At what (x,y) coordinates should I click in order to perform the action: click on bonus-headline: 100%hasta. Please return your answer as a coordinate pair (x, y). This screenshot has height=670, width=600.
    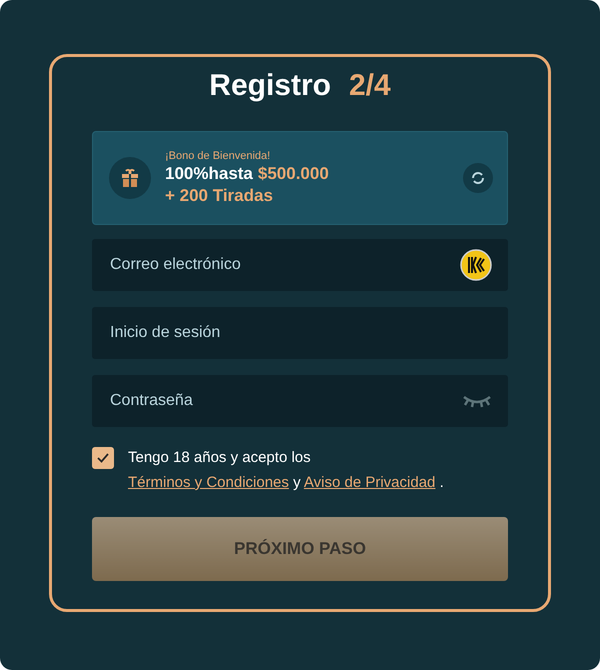
    Looking at the image, I should click on (209, 174).